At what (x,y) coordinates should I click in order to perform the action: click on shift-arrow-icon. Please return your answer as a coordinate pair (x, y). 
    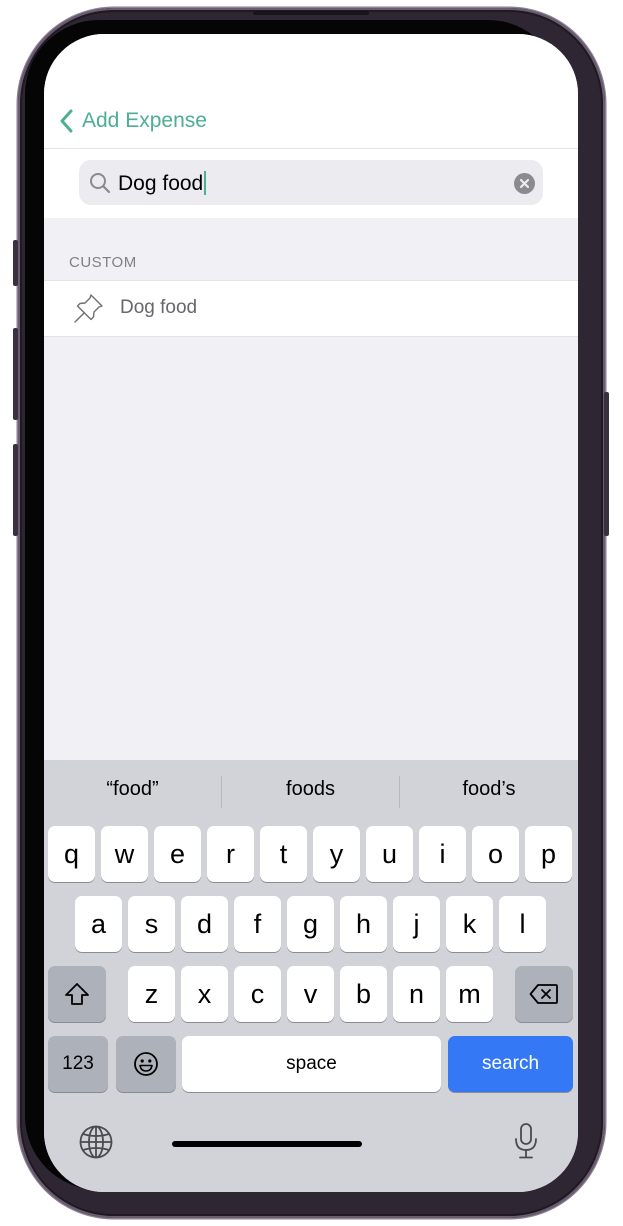
    Looking at the image, I should click on (77, 994).